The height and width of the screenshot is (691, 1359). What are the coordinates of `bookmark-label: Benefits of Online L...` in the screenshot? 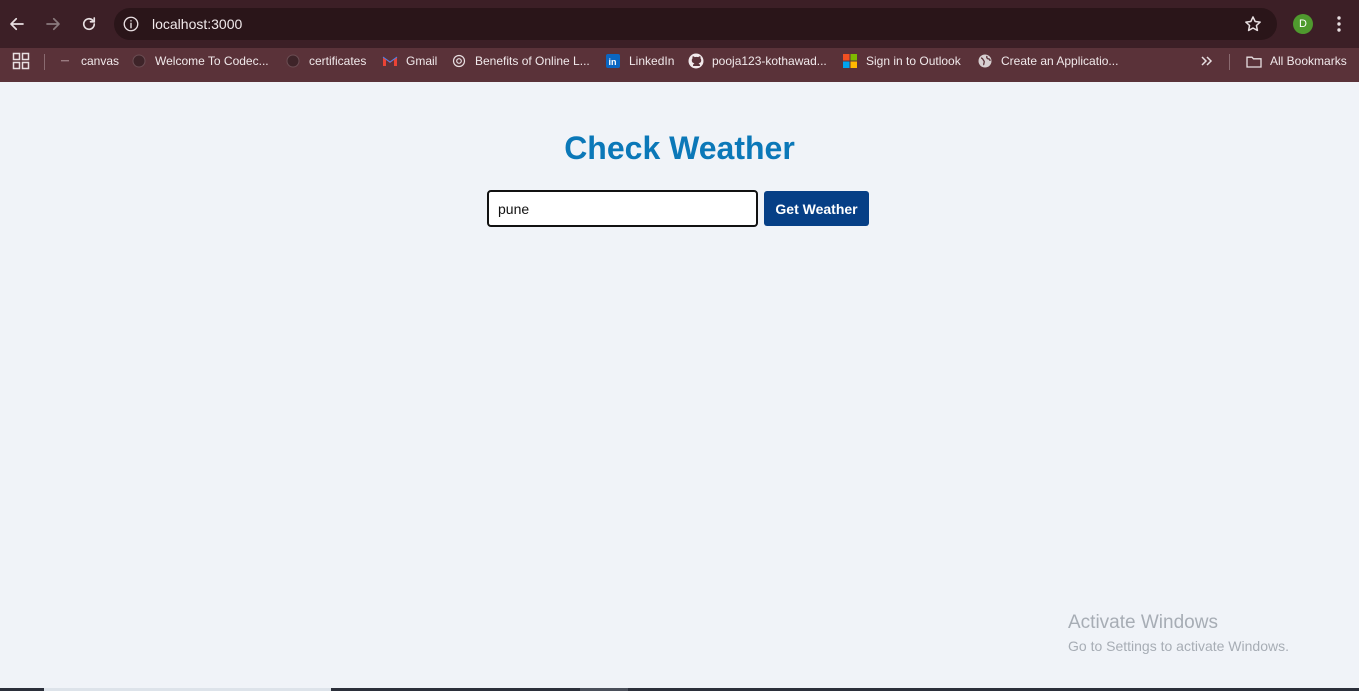 It's located at (532, 61).